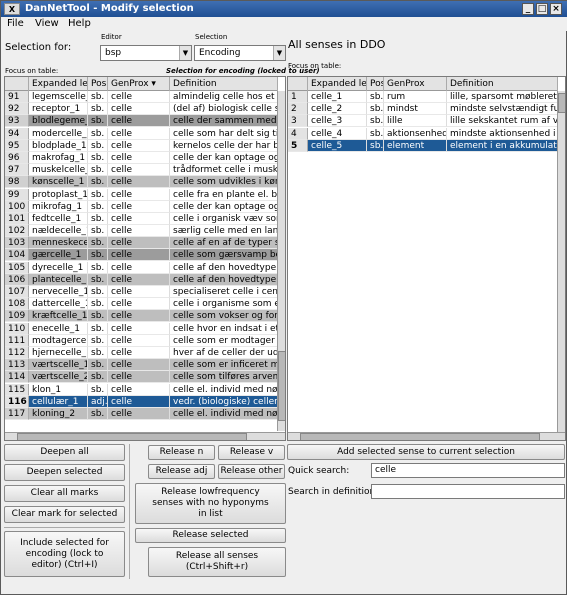 The height and width of the screenshot is (595, 567). I want to click on left-horizontal-scrollbar, so click(145, 436).